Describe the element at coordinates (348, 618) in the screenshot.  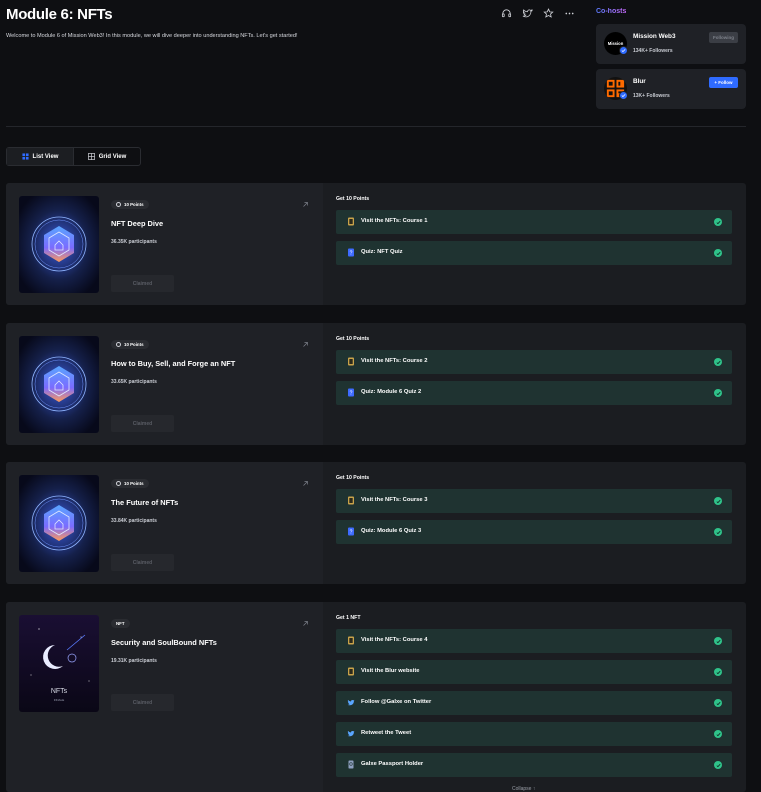
I see `reward-header: Get 1 NFT` at that location.